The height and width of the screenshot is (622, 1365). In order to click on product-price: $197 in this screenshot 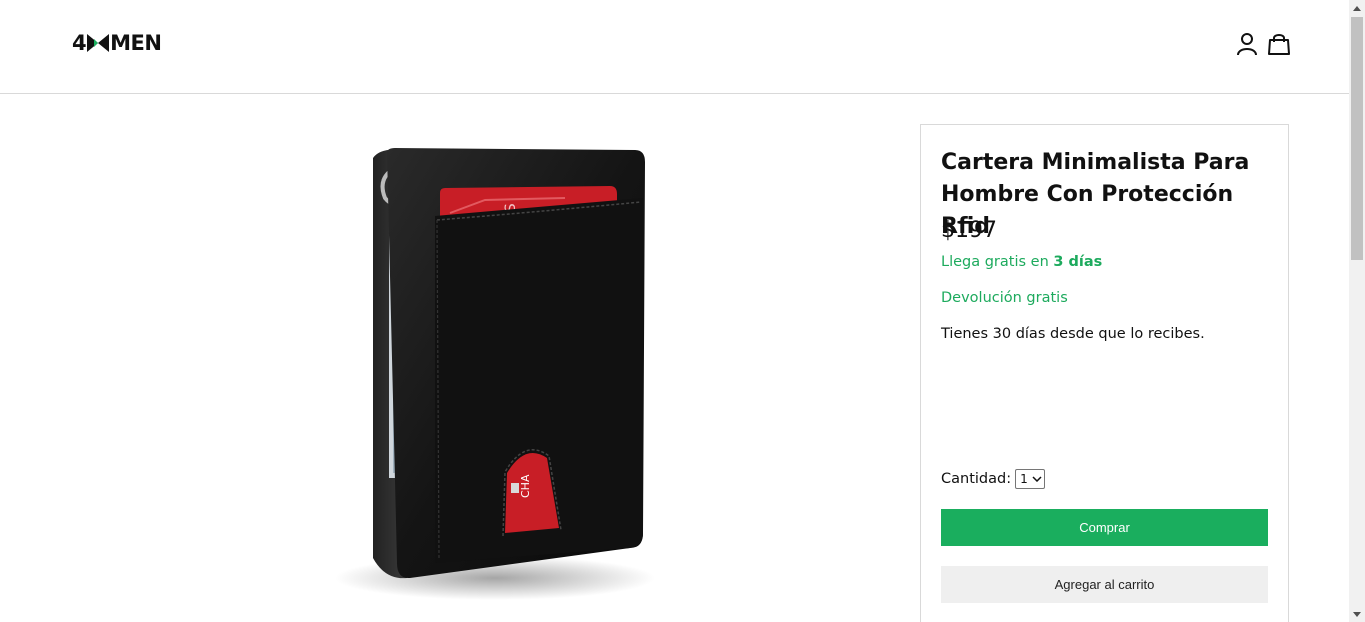, I will do `click(969, 230)`.